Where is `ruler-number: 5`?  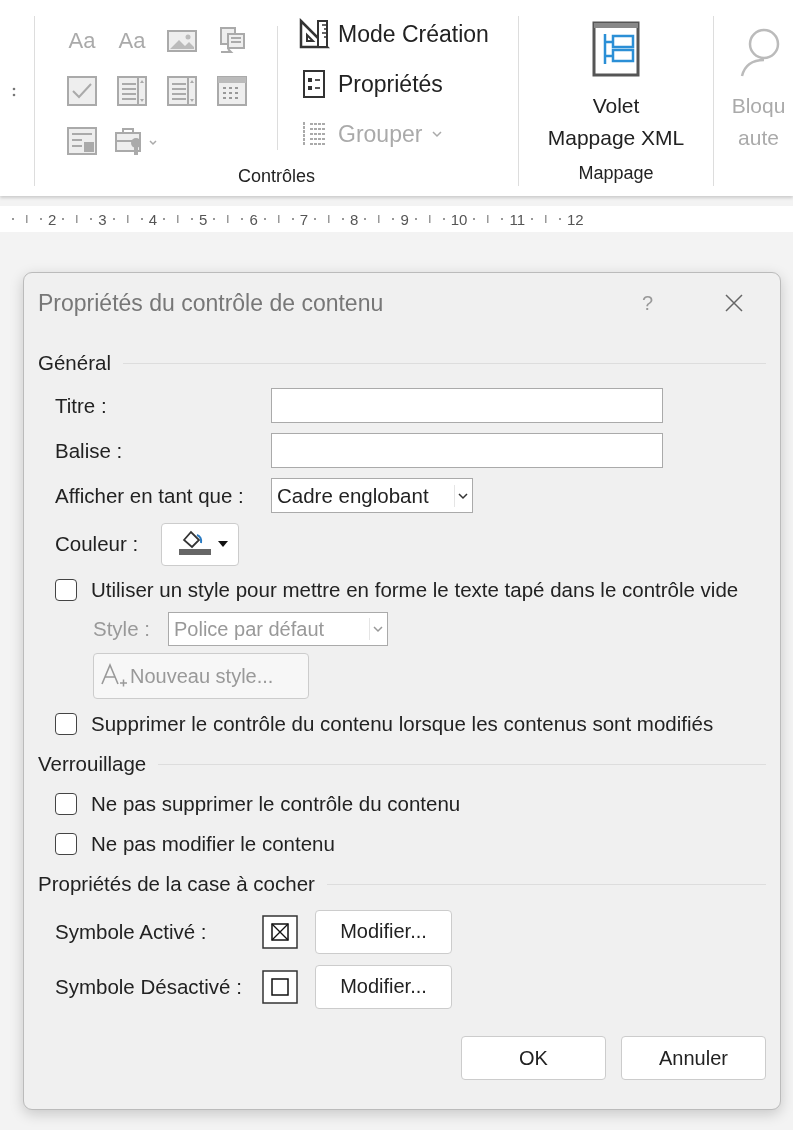
ruler-number: 5 is located at coordinates (203, 219).